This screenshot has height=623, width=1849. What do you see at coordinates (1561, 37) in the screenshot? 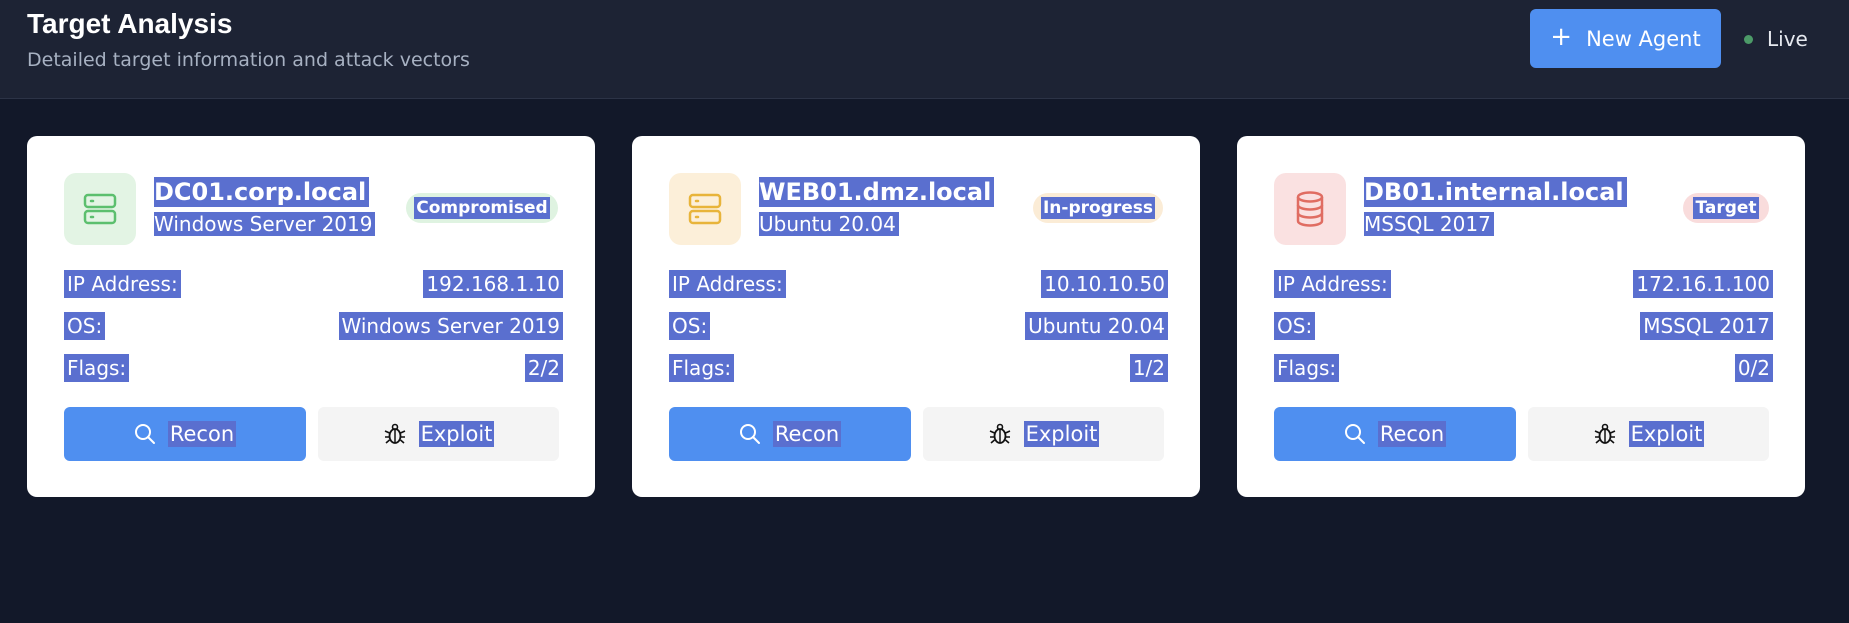
I see `plus-icon: +` at bounding box center [1561, 37].